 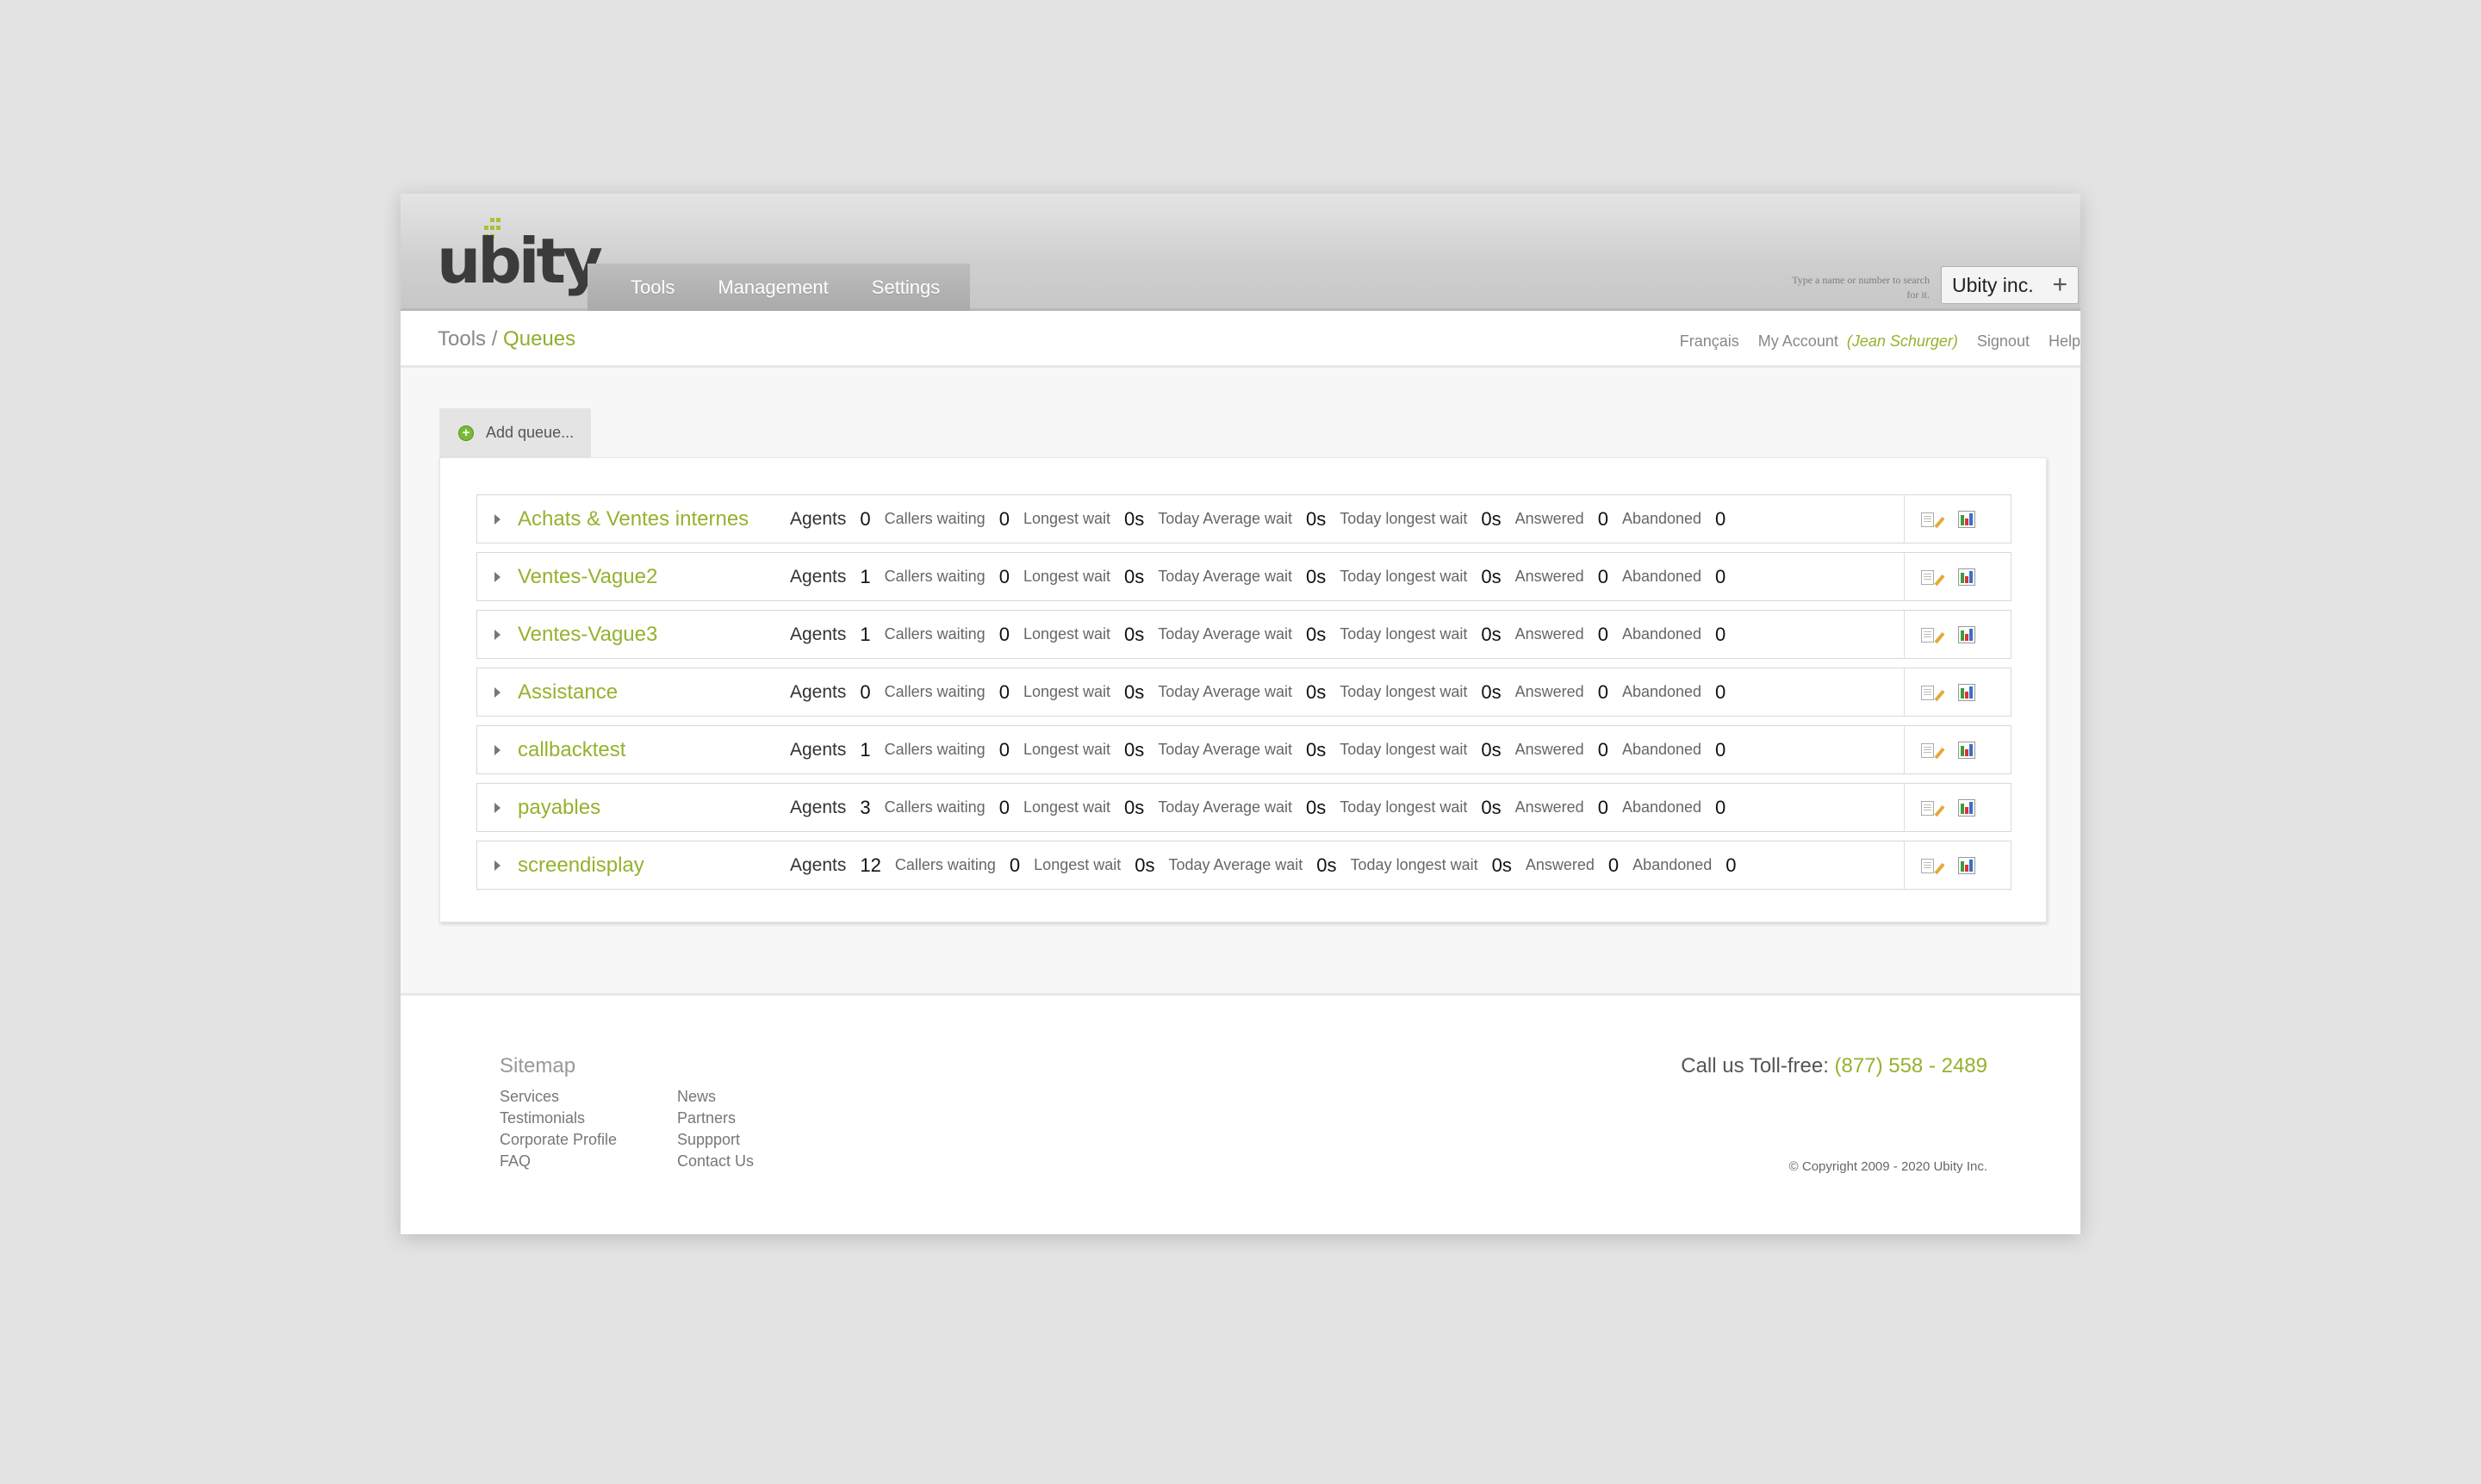 What do you see at coordinates (558, 1118) in the screenshot?
I see `footer-link-testimonials: Testimonials` at bounding box center [558, 1118].